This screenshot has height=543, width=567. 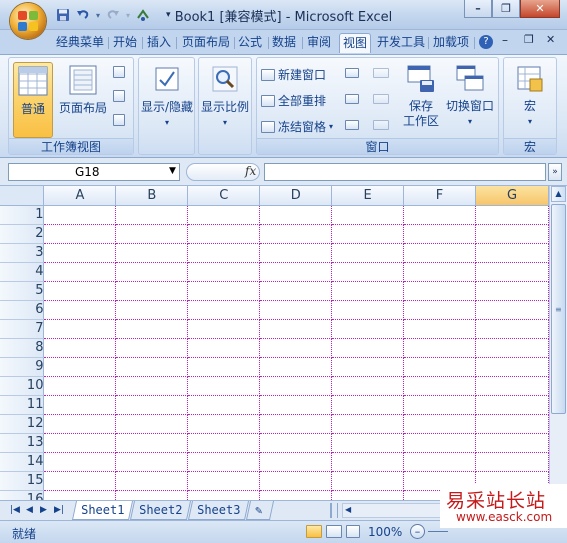 I want to click on ribbon-restore-icon: ❐, so click(x=529, y=39).